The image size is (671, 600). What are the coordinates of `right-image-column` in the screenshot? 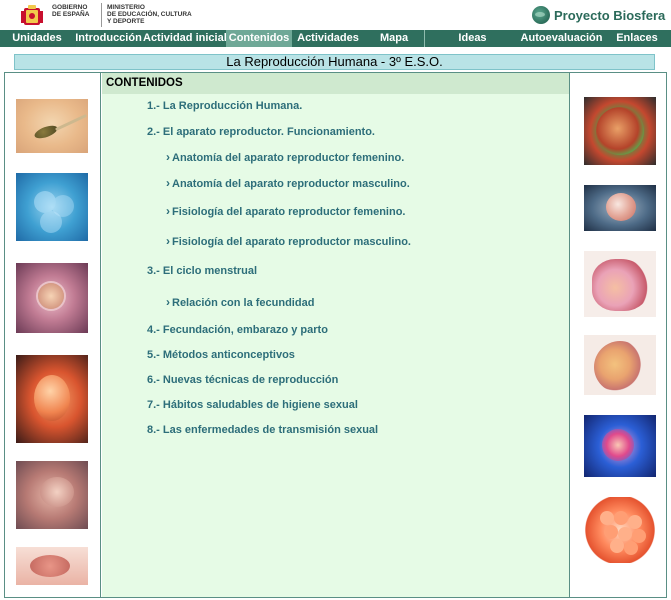 It's located at (617, 335).